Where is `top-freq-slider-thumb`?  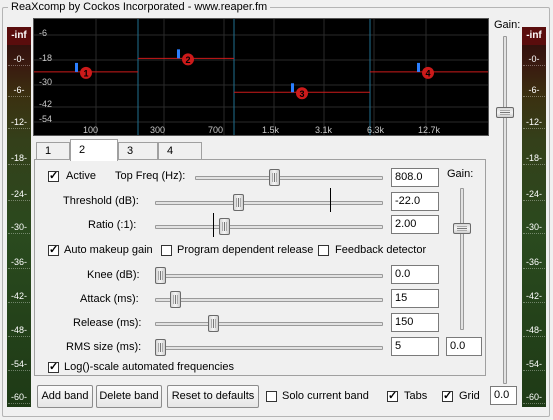 top-freq-slider-thumb is located at coordinates (274, 177).